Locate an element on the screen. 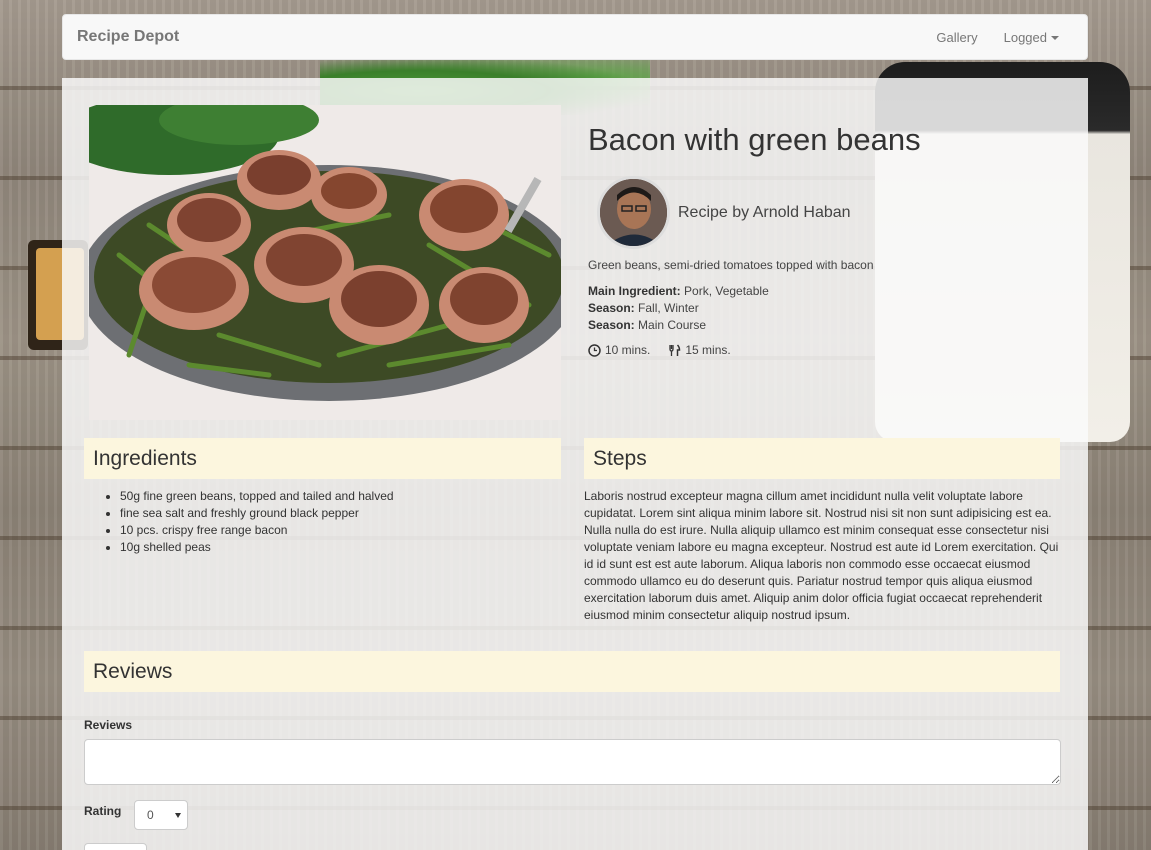 The height and width of the screenshot is (850, 1151). ingredient-item: 10g shelled peas is located at coordinates (257, 547).